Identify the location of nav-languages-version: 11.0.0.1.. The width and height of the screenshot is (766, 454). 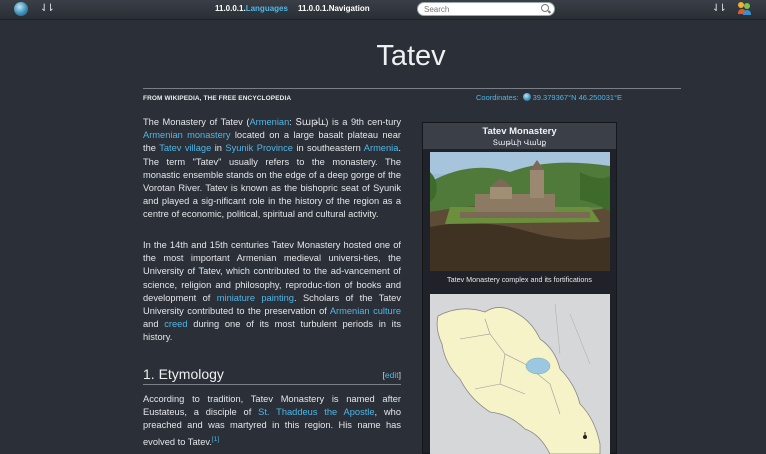
(230, 8).